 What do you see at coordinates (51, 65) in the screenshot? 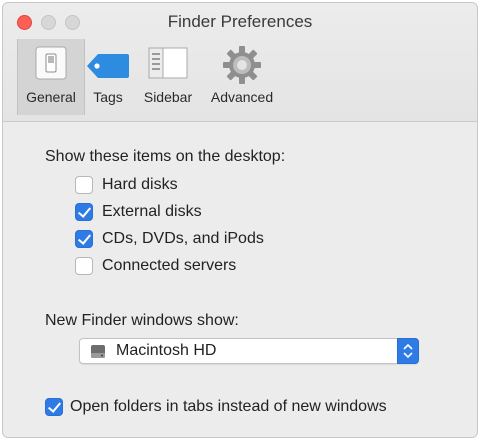
I see `general-switch-icon` at bounding box center [51, 65].